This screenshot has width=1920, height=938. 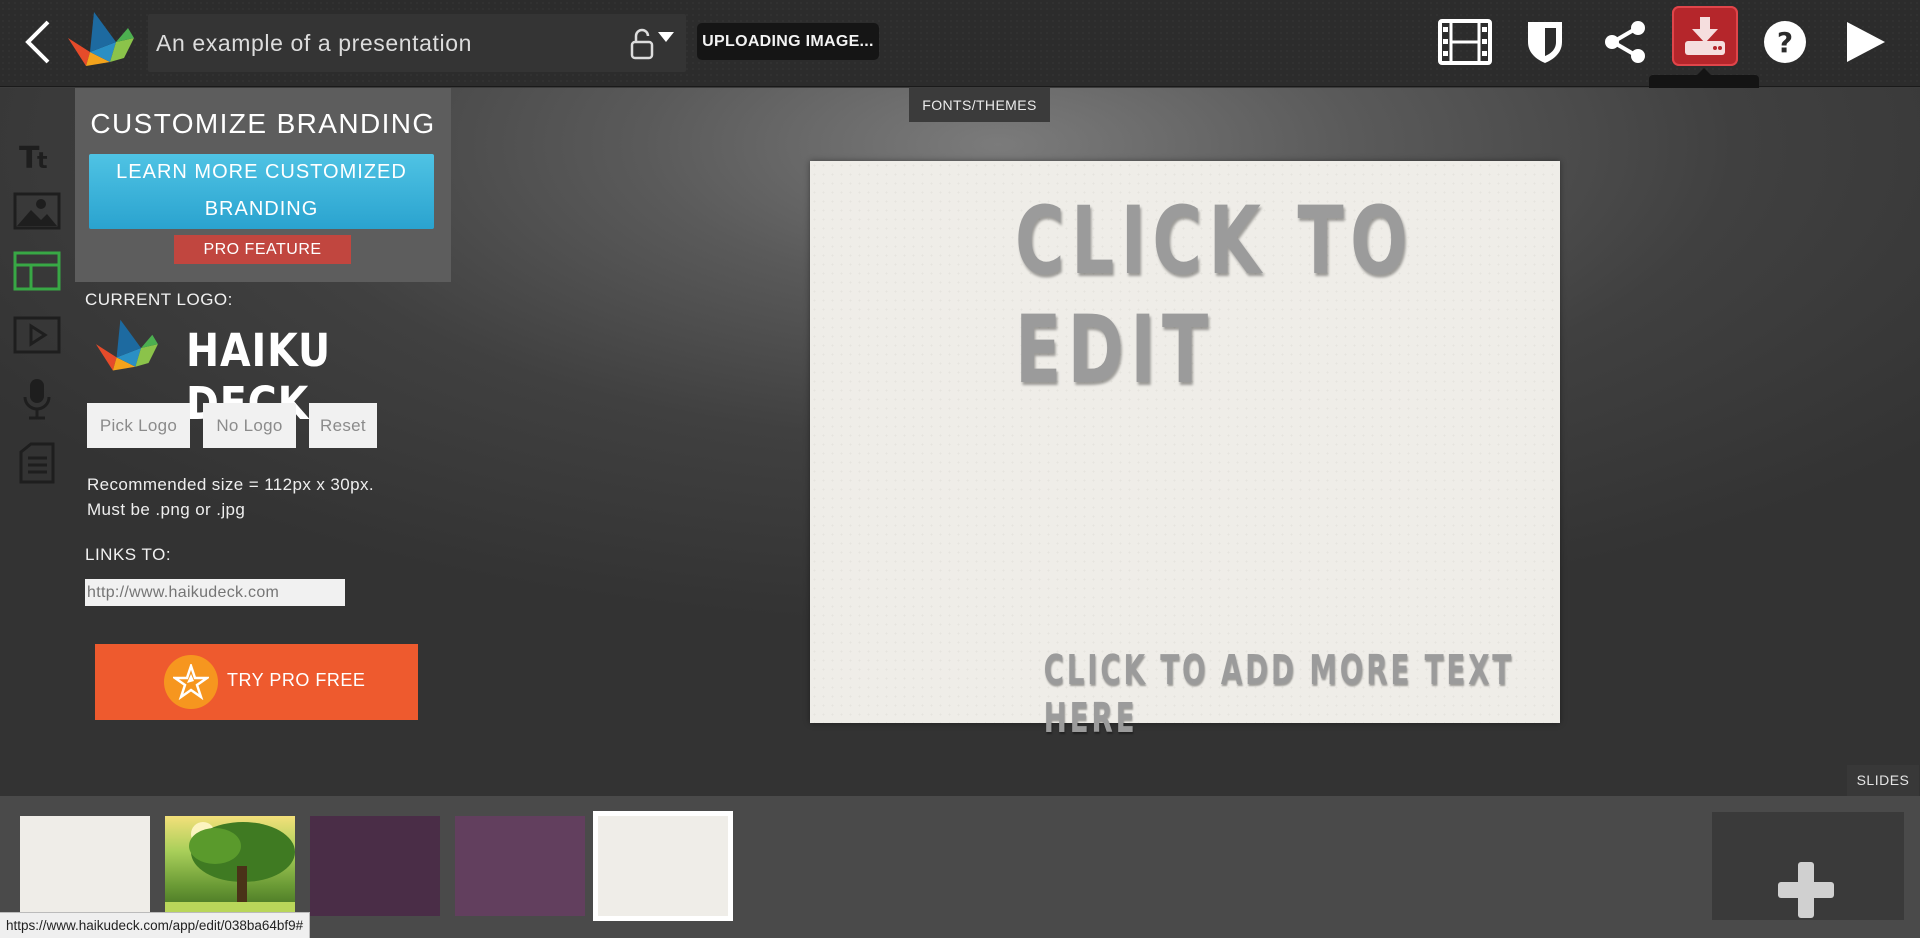 I want to click on learn-more-line2: BRANDING, so click(x=261, y=209).